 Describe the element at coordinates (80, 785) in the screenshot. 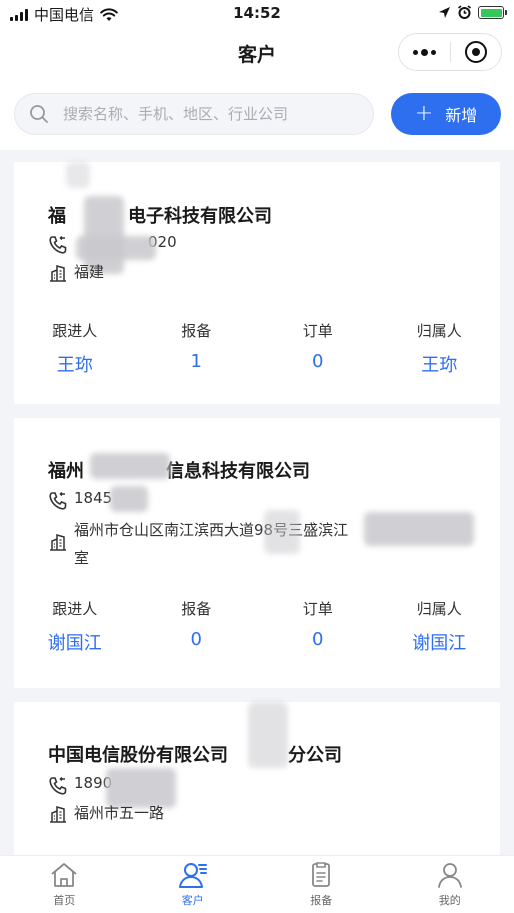

I see `phone-row: 1890` at that location.